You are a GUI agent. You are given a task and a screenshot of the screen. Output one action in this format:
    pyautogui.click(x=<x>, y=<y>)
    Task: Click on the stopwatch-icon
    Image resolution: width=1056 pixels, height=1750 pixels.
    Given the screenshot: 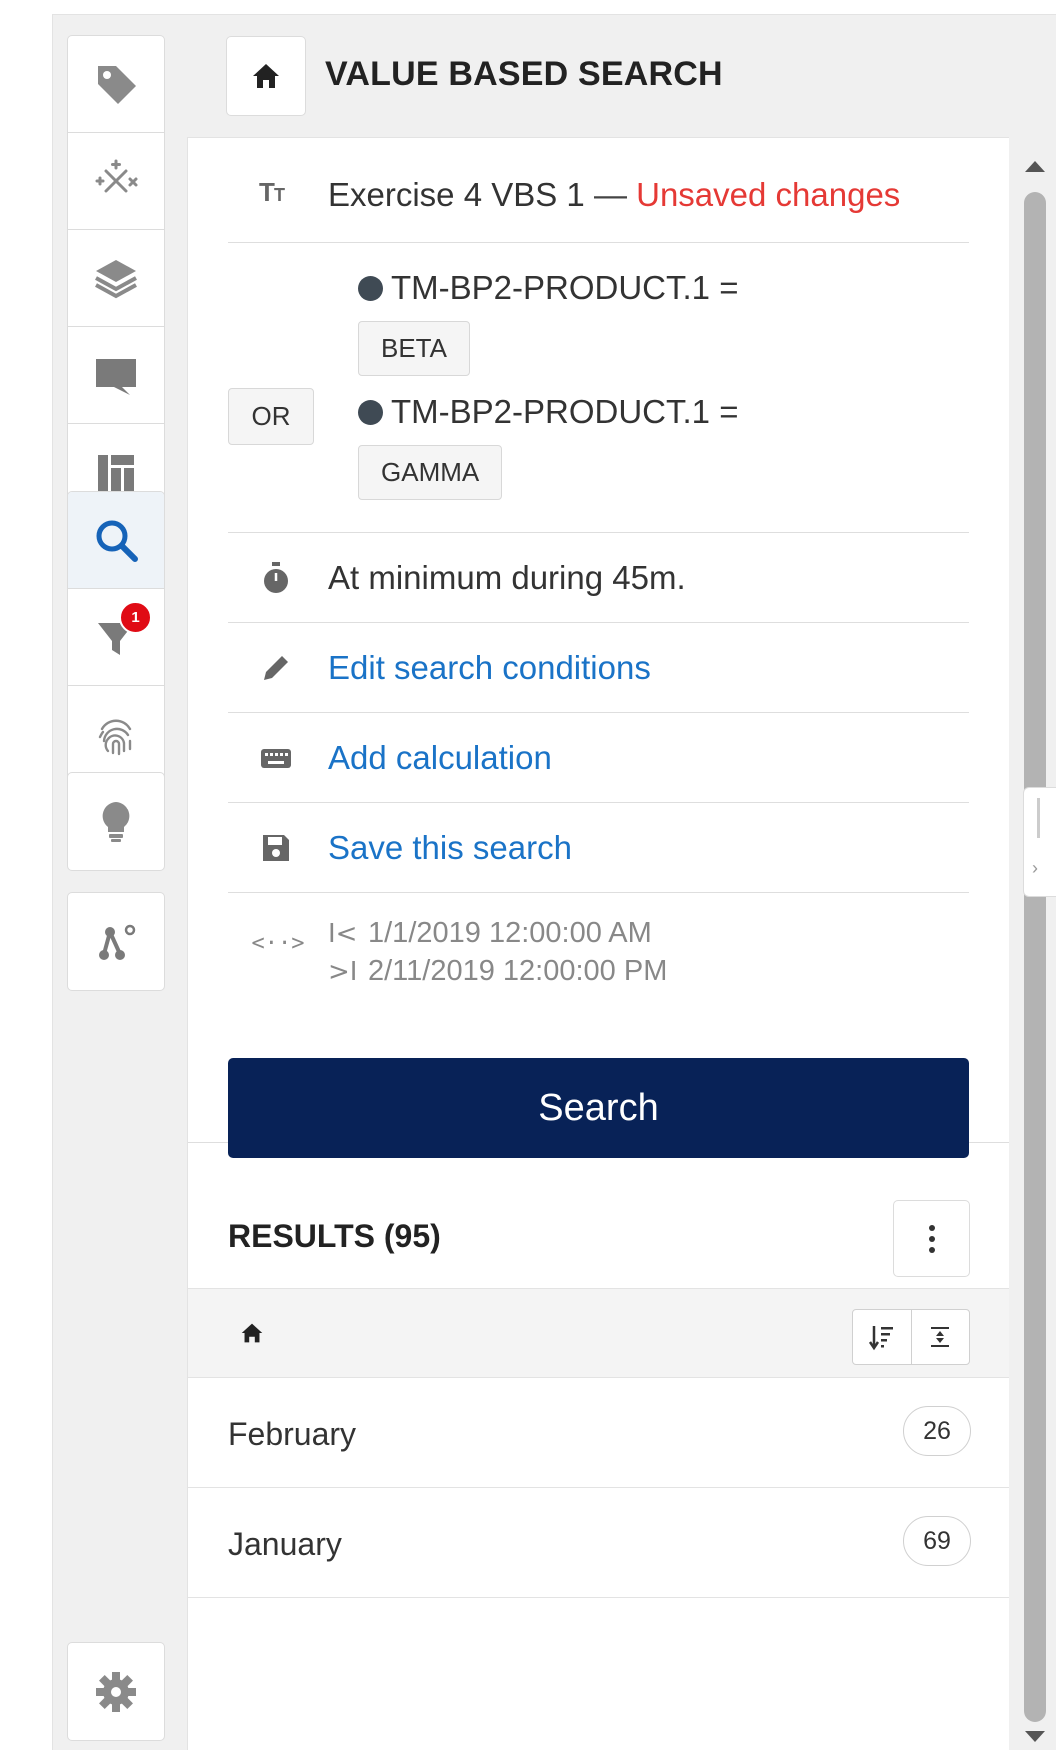 What is the action you would take?
    pyautogui.click(x=276, y=577)
    